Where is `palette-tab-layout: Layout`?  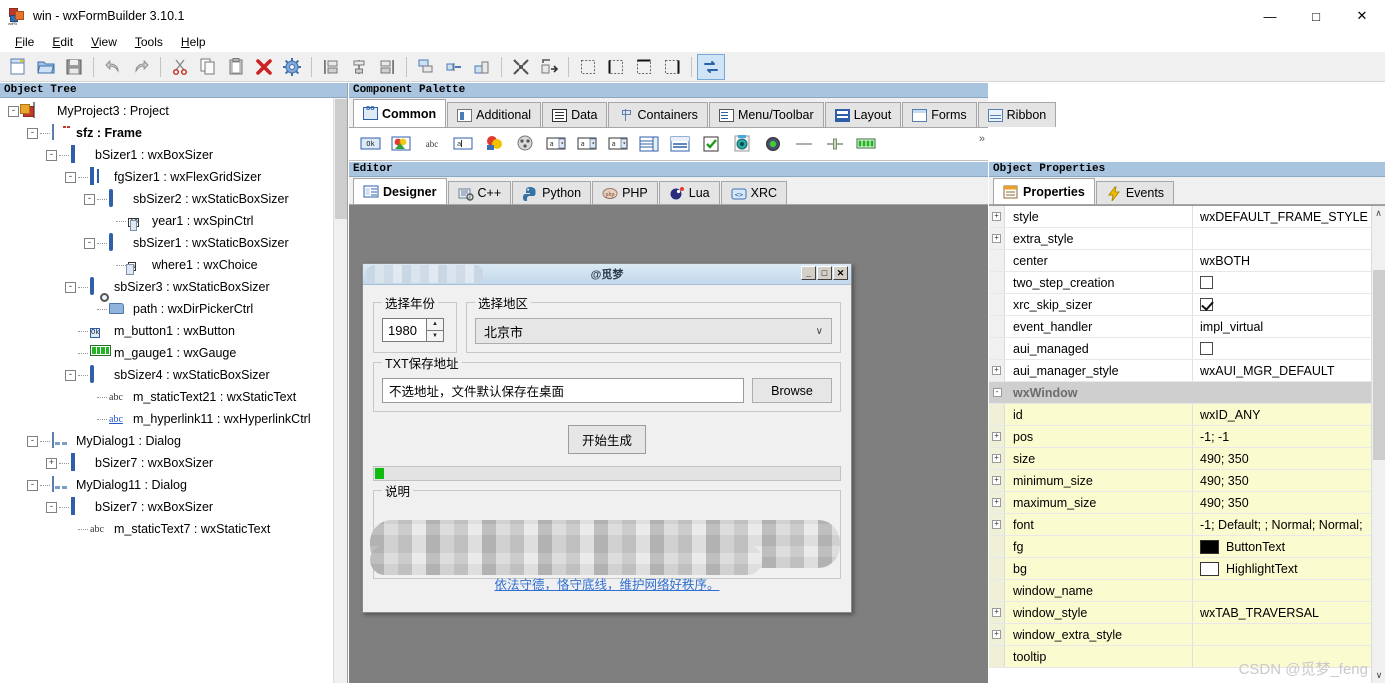 palette-tab-layout: Layout is located at coordinates (863, 114).